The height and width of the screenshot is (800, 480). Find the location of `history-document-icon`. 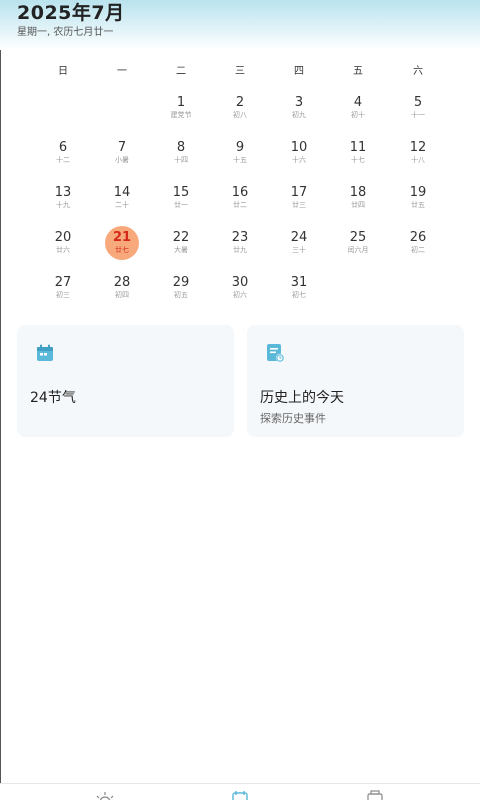

history-document-icon is located at coordinates (276, 353).